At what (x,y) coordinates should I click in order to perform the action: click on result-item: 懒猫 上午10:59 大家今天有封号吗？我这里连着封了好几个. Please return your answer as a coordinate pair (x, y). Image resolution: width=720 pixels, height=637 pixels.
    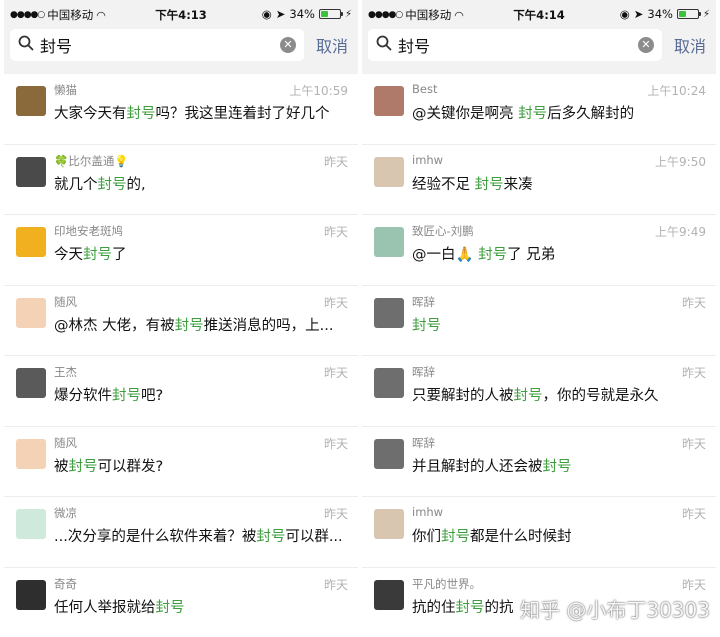
    Looking at the image, I should click on (181, 109).